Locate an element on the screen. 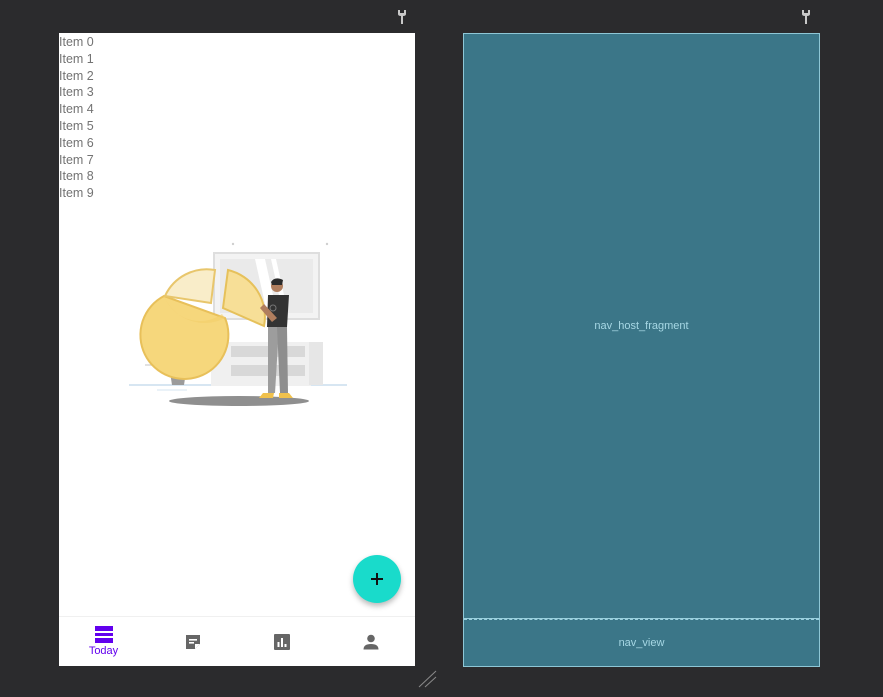 The width and height of the screenshot is (883, 697). bottom-navigation: Today is located at coordinates (237, 641).